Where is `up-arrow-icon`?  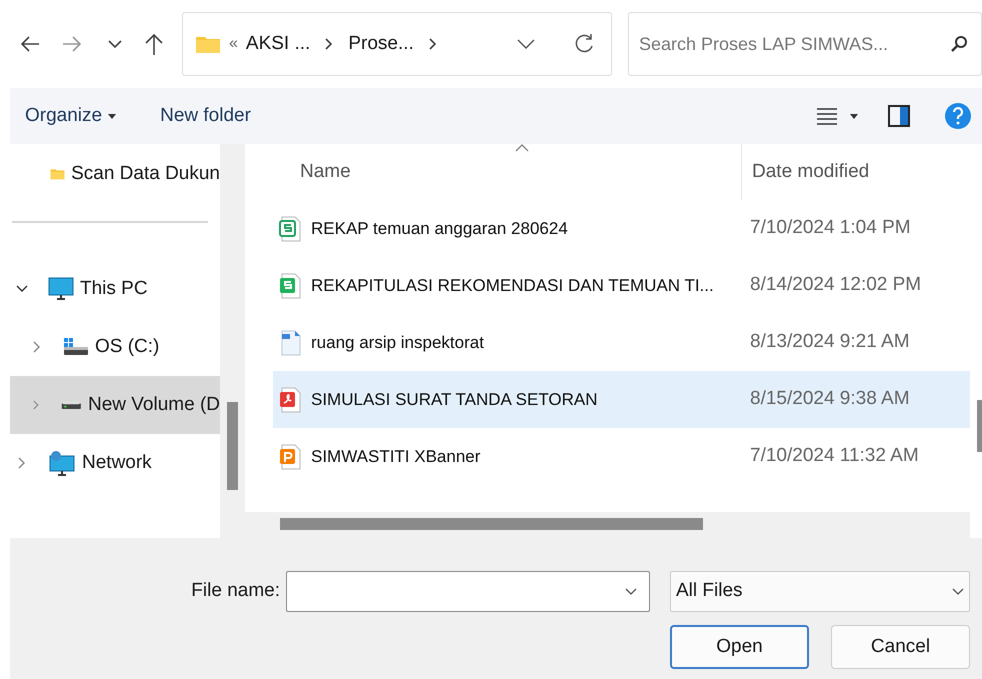 up-arrow-icon is located at coordinates (154, 44).